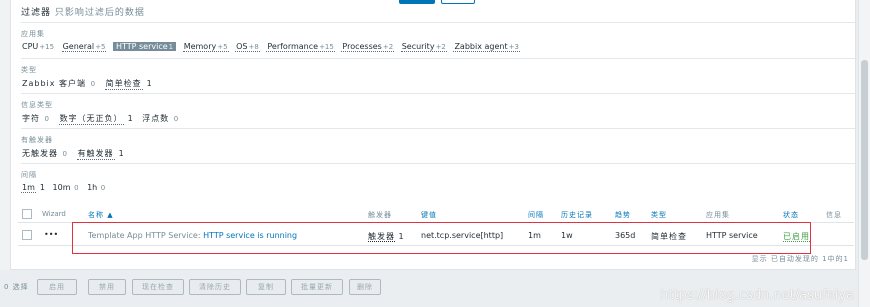  I want to click on group-label: 信息类型, so click(37, 105).